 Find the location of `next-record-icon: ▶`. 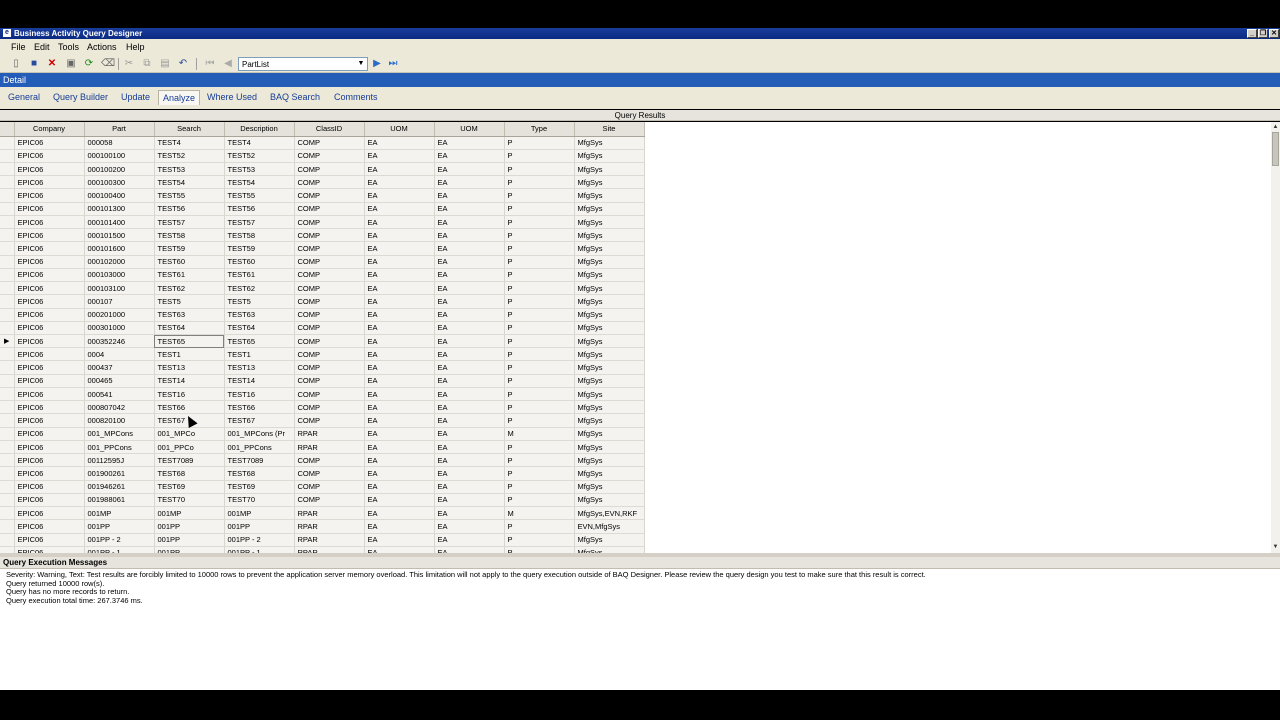

next-record-icon: ▶ is located at coordinates (377, 64).